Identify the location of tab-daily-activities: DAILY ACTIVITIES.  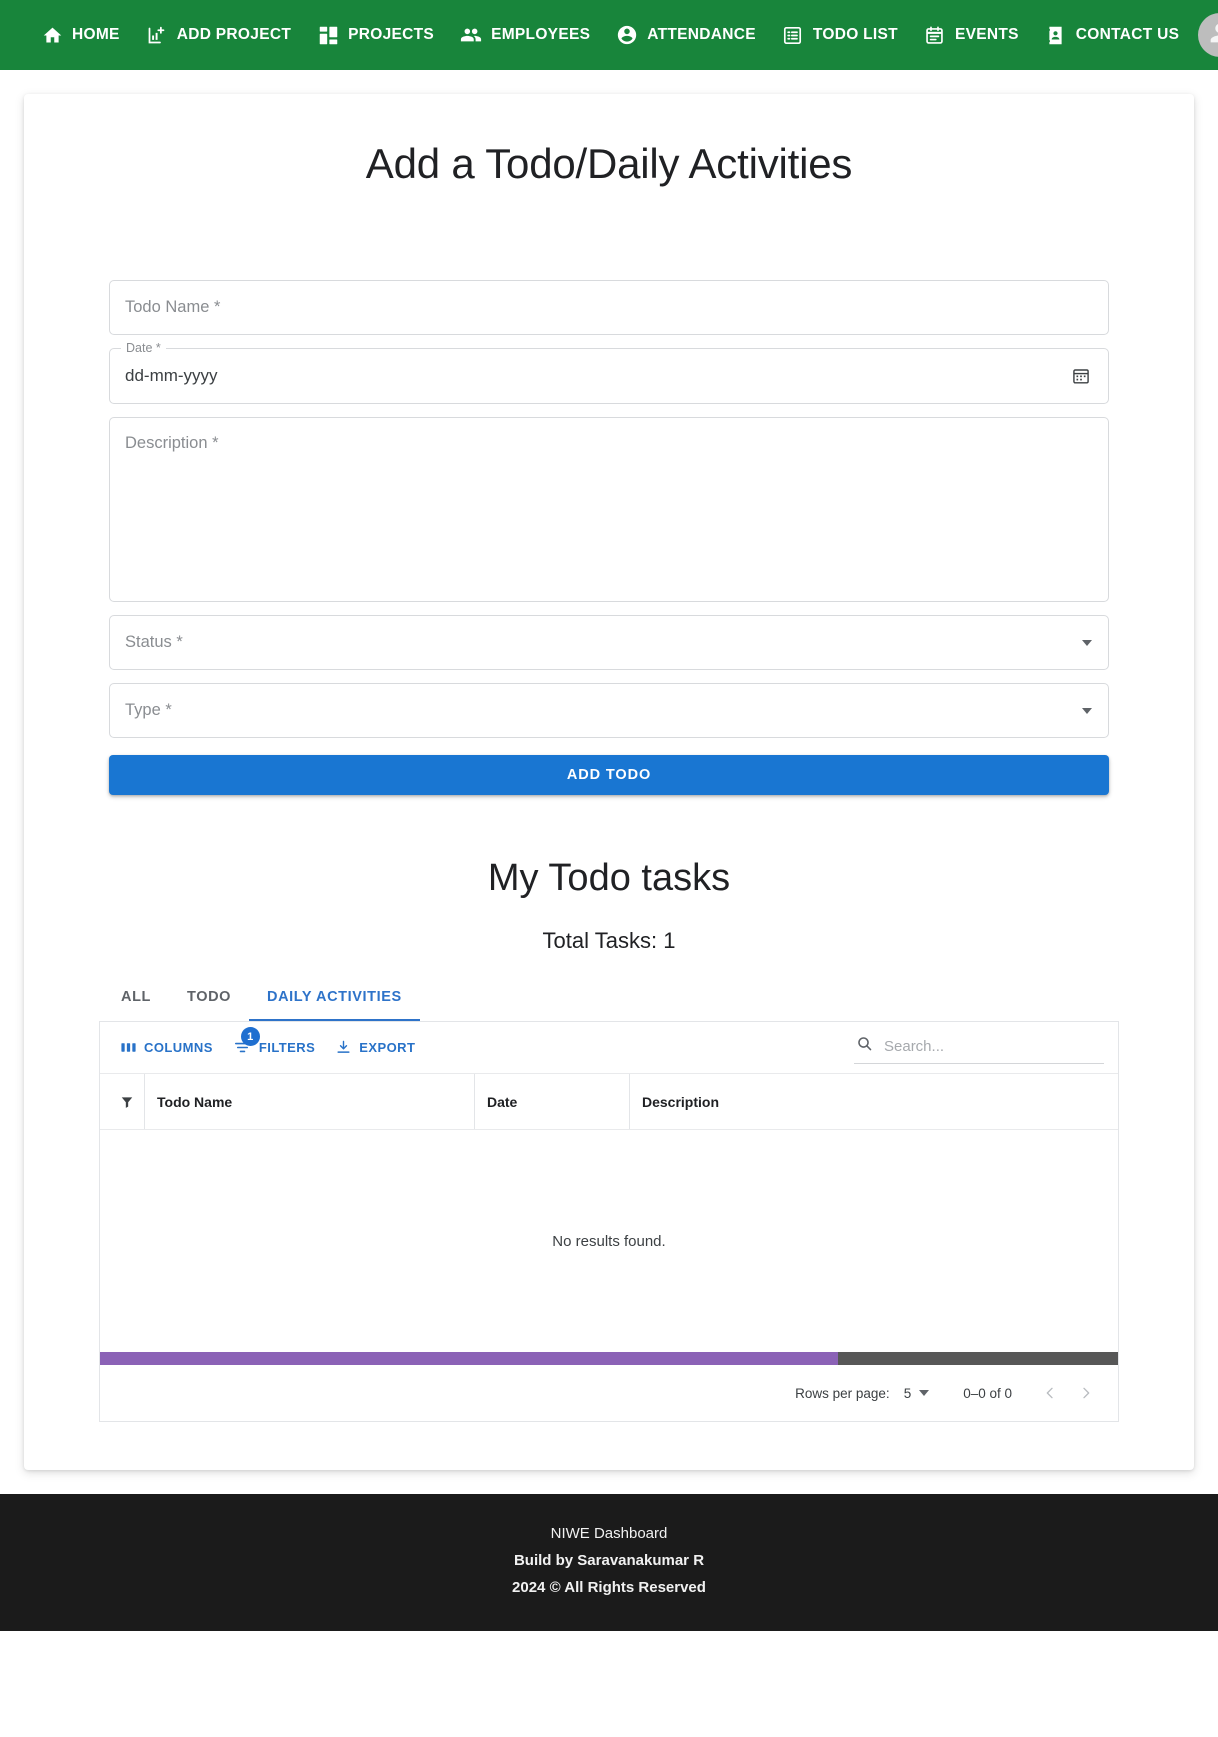
(334, 998).